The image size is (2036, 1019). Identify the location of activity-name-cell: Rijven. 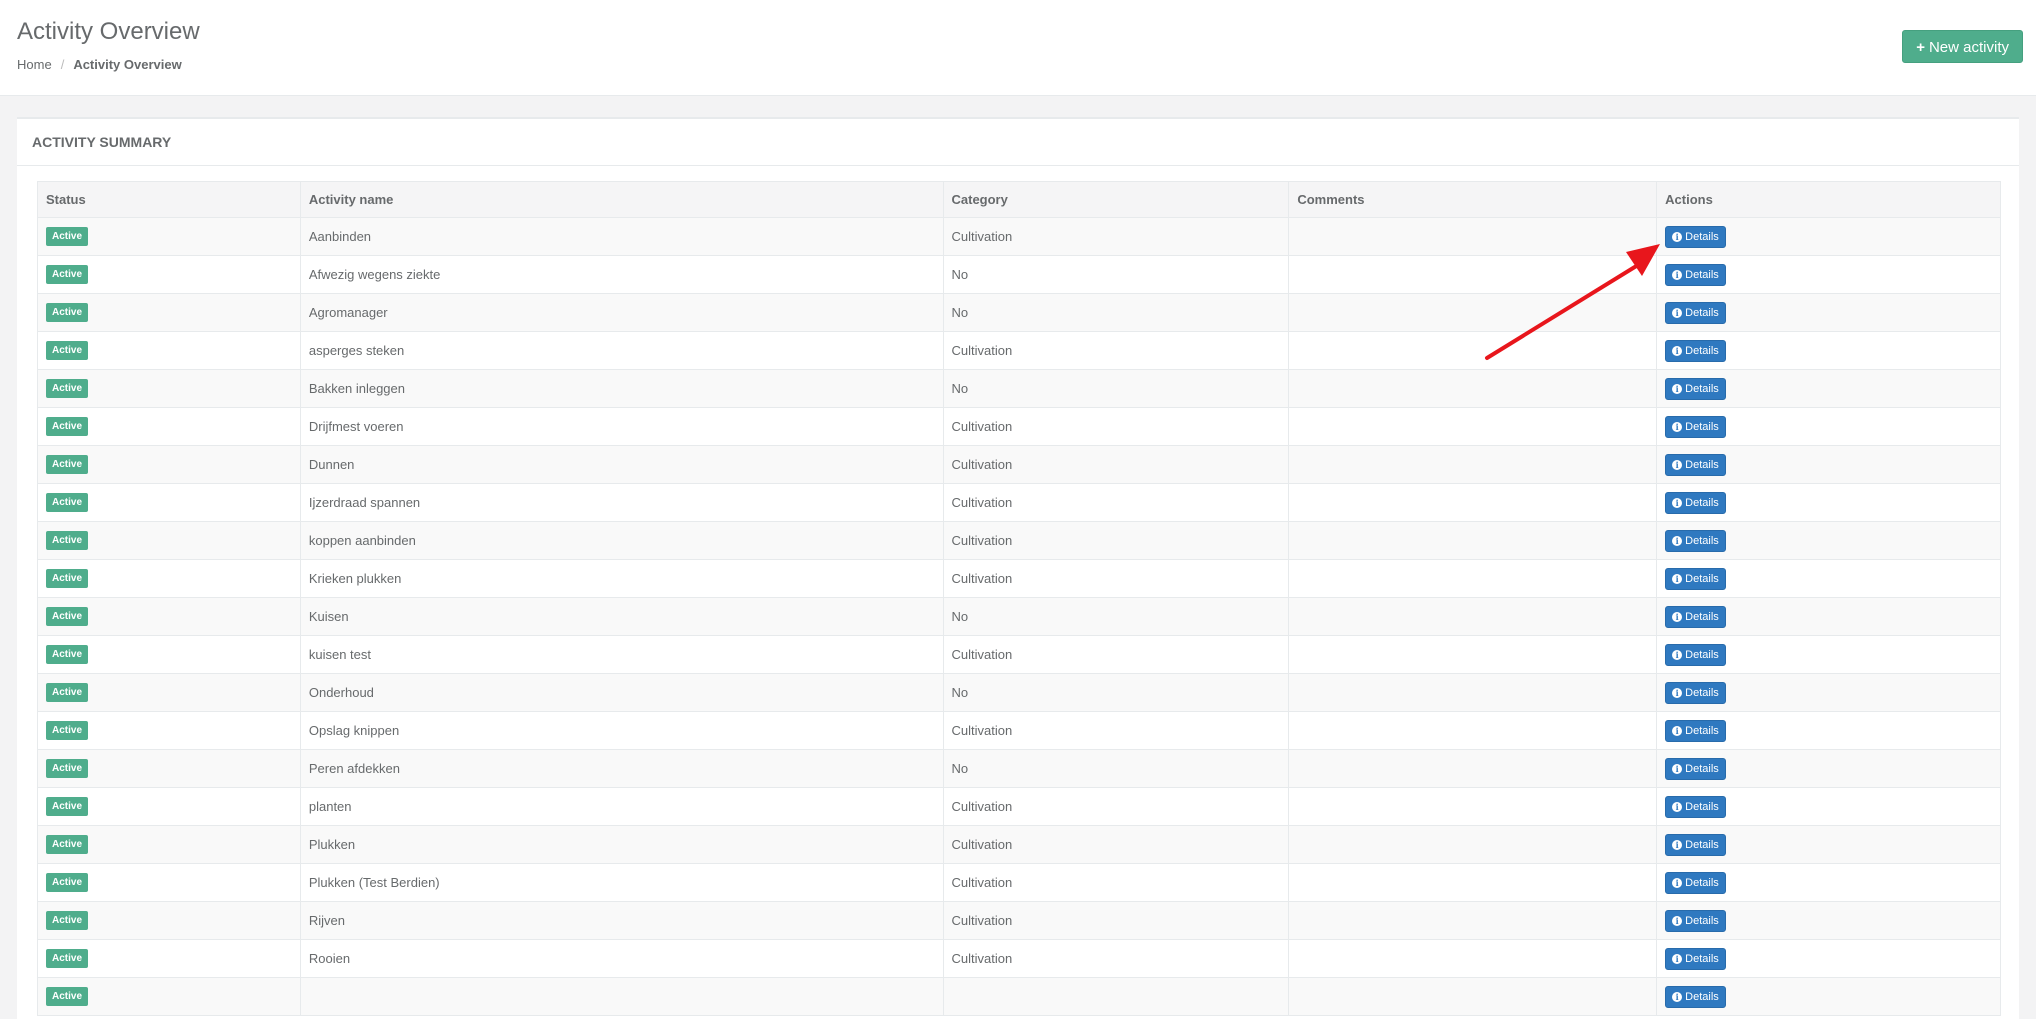
(621, 920).